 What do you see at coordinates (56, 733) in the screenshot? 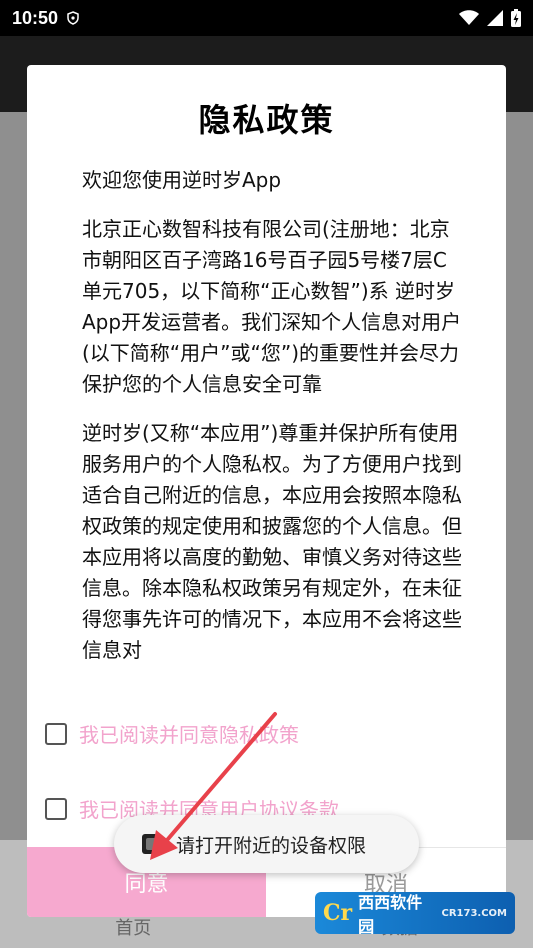
I see `privacy-consent-checkbox` at bounding box center [56, 733].